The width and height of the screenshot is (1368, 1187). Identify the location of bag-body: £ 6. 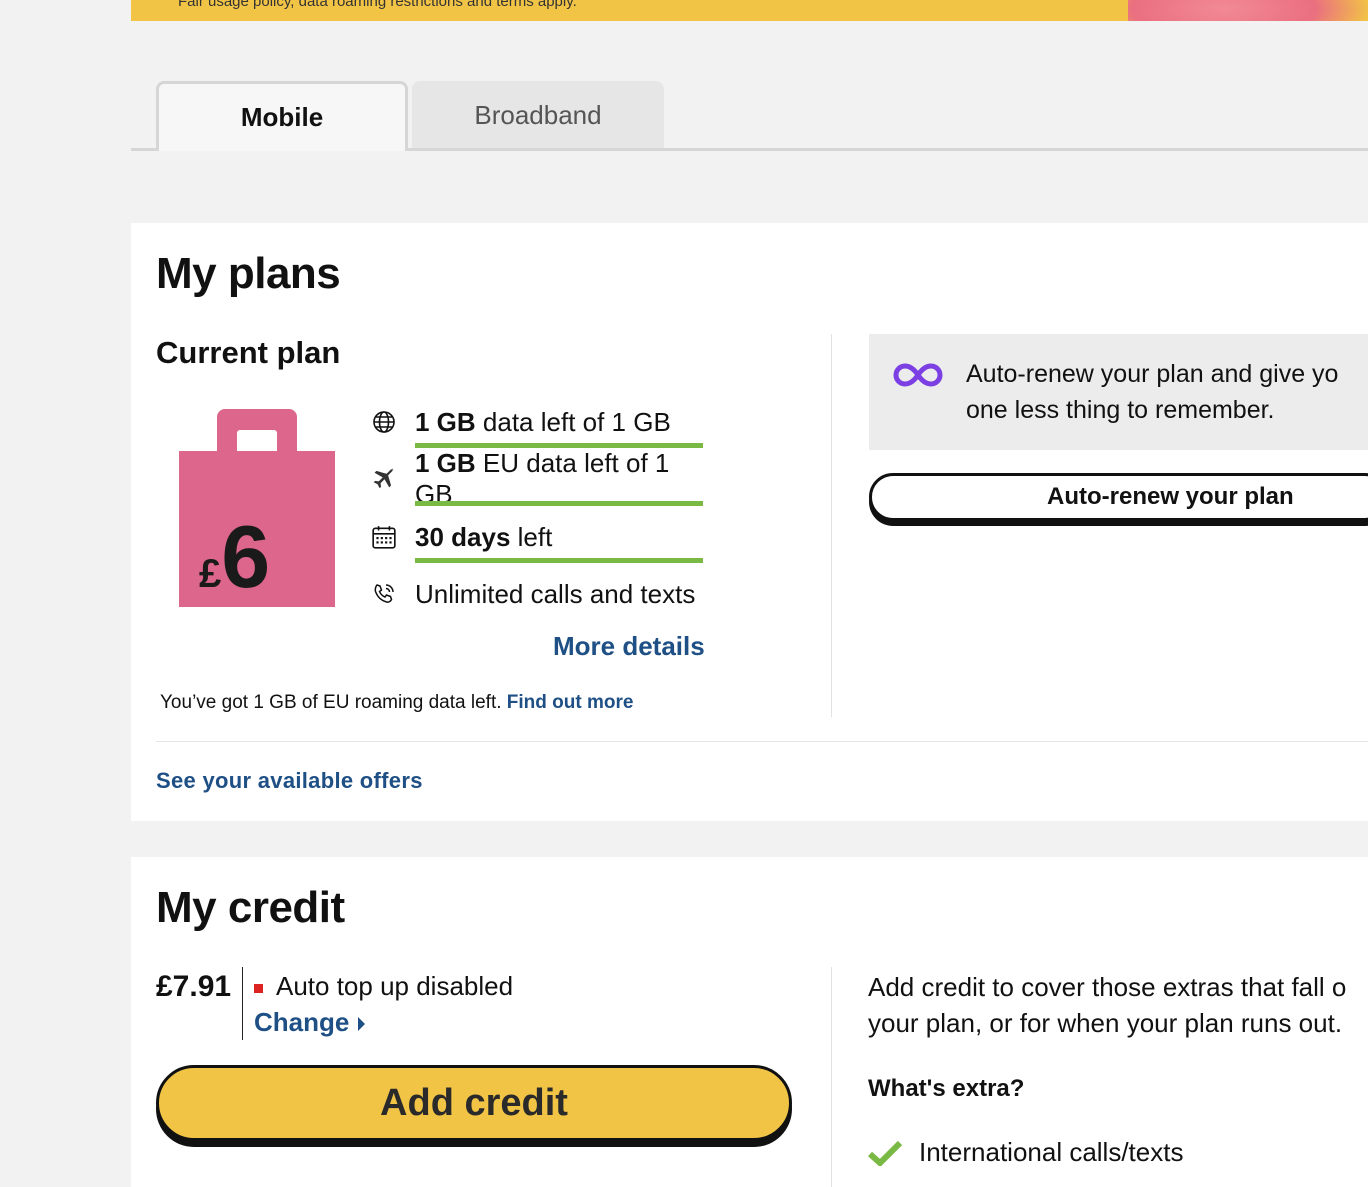
(257, 529).